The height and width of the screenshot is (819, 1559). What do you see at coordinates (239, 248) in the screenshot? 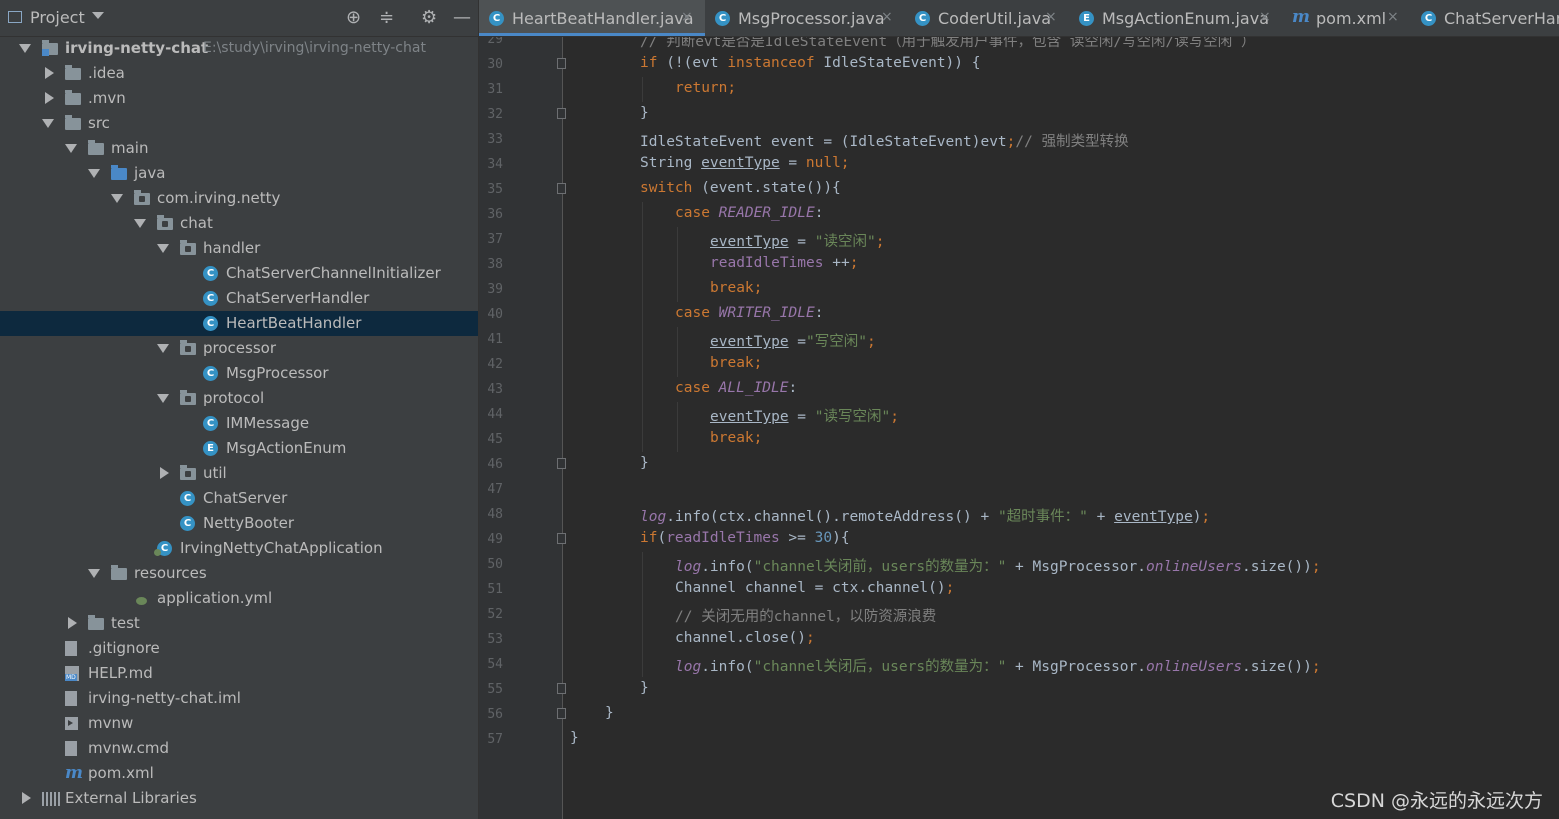
I see `tree-item: handler` at bounding box center [239, 248].